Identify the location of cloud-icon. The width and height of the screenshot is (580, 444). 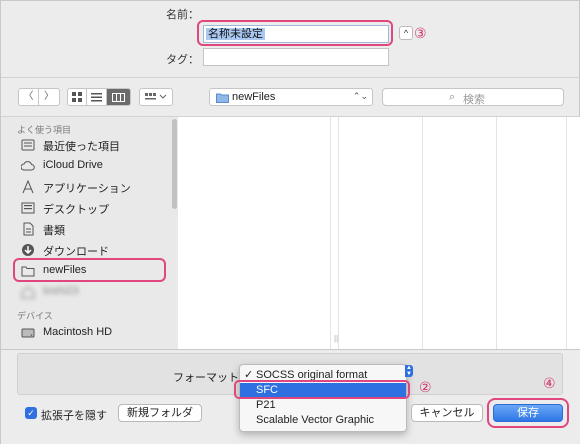
(28, 166).